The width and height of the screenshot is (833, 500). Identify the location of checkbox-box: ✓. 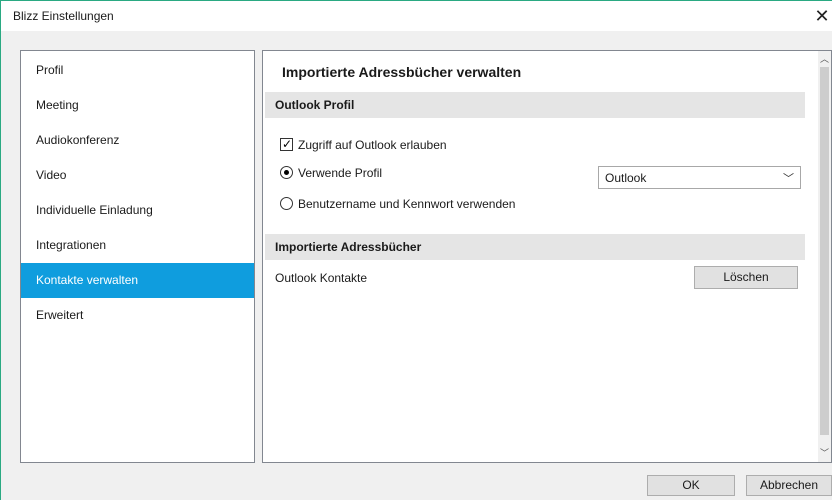
(286, 144).